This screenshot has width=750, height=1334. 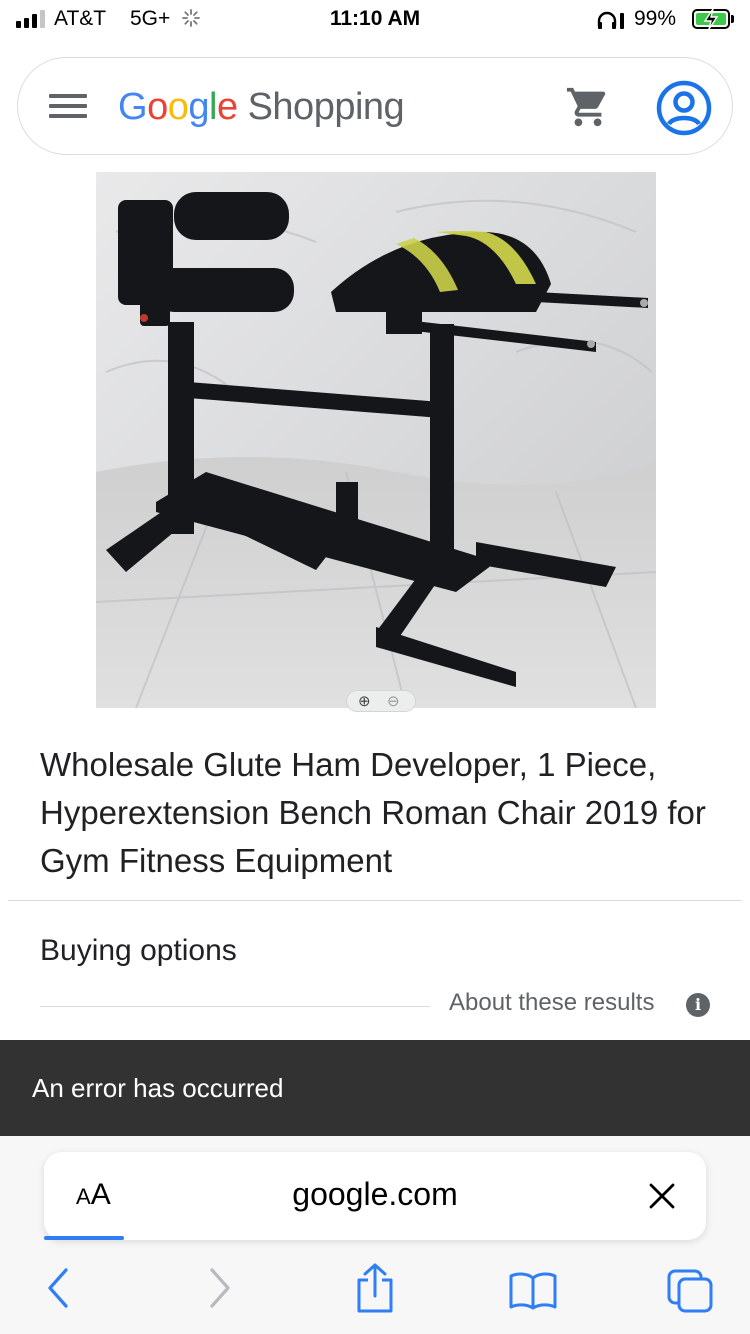 I want to click on google-logo-text: Google, so click(x=178, y=107).